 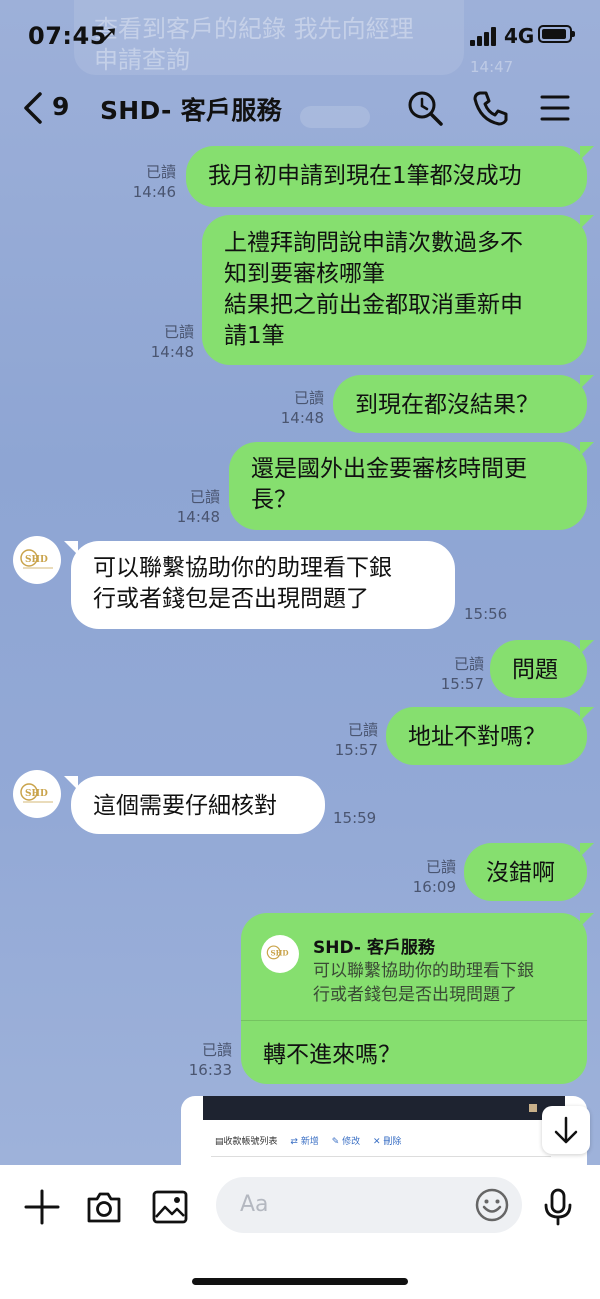 I want to click on message-text: 長？, so click(x=274, y=500).